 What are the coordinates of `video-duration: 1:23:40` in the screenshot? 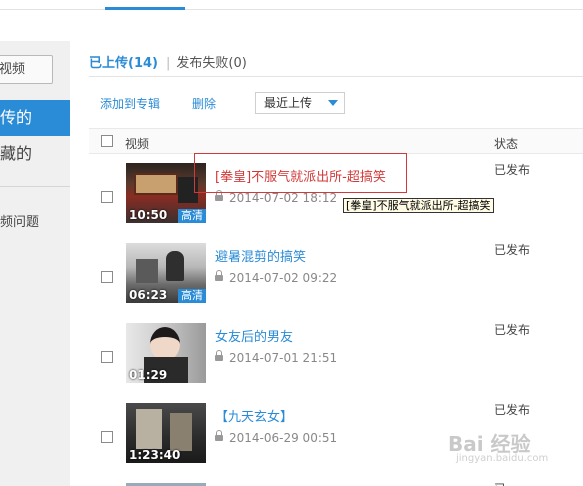 It's located at (155, 455).